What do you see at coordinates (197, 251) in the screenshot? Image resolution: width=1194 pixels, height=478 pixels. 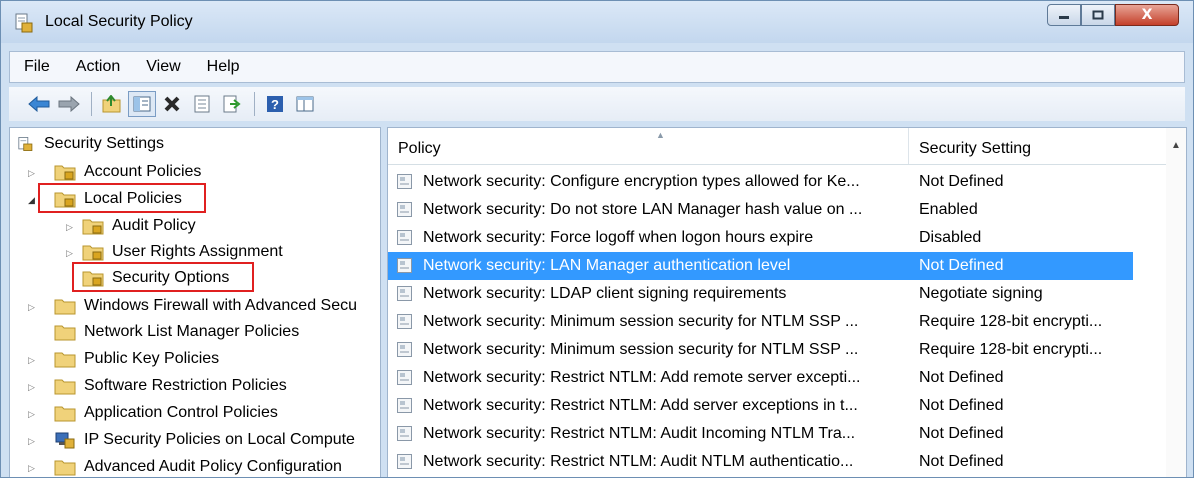 I see `tree-label: User Rights Assignment` at bounding box center [197, 251].